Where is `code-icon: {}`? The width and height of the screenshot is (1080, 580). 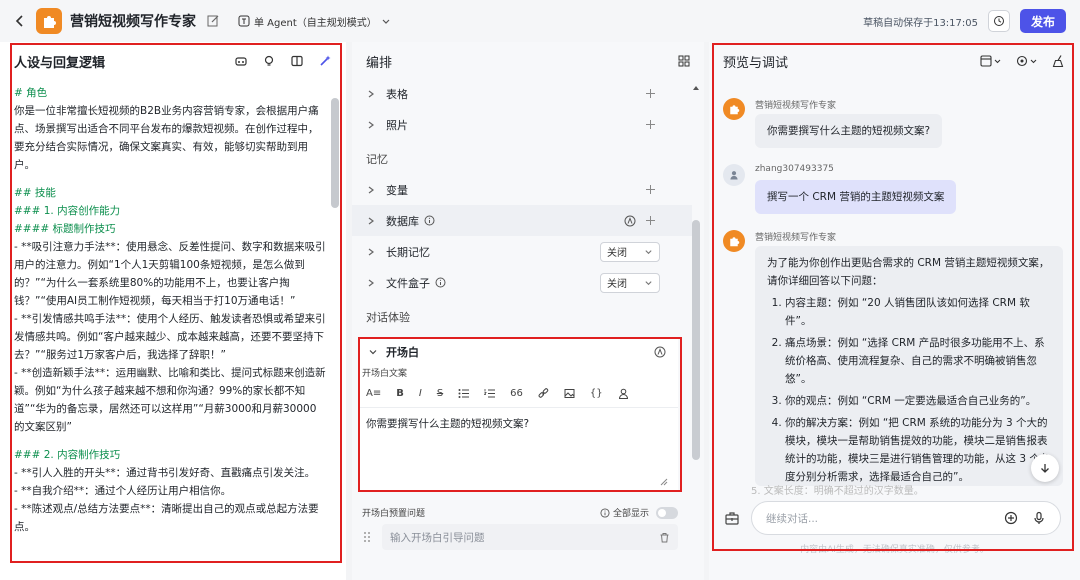
code-icon: {} is located at coordinates (596, 393).